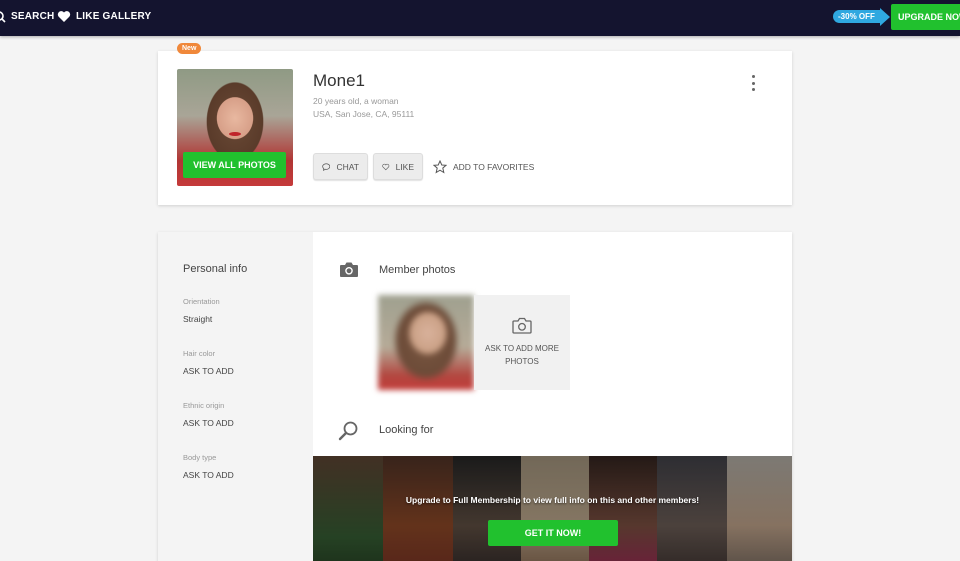 The width and height of the screenshot is (960, 561). What do you see at coordinates (347, 166) in the screenshot?
I see `chat-label: CHAT` at bounding box center [347, 166].